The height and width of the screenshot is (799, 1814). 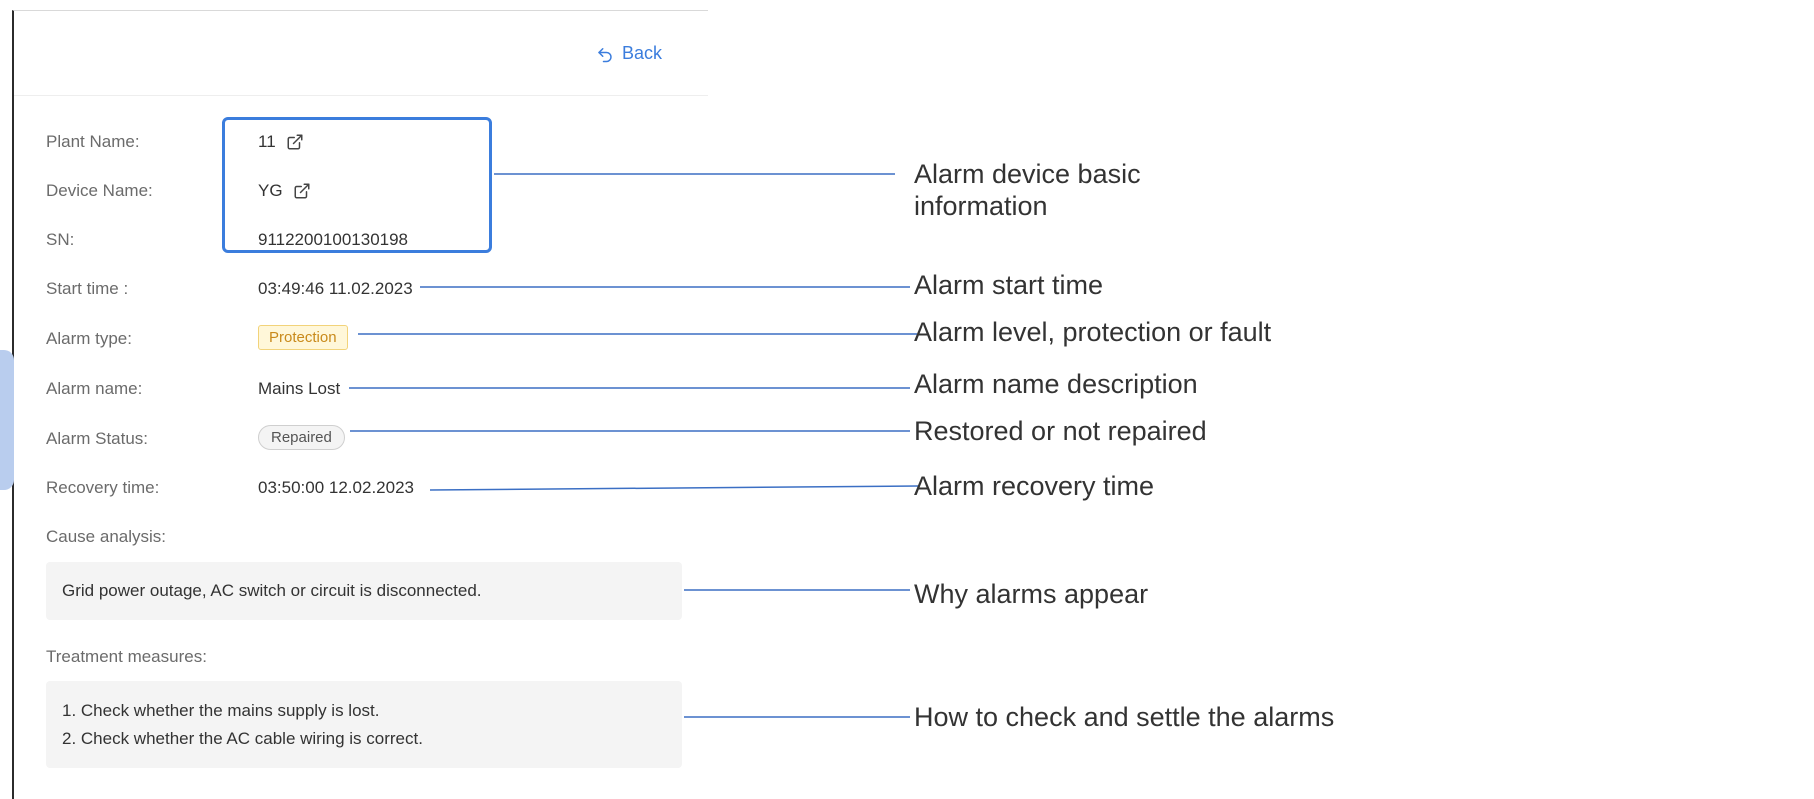 What do you see at coordinates (1093, 332) in the screenshot?
I see `callout-alarm-level: Alarm level, protection or fault` at bounding box center [1093, 332].